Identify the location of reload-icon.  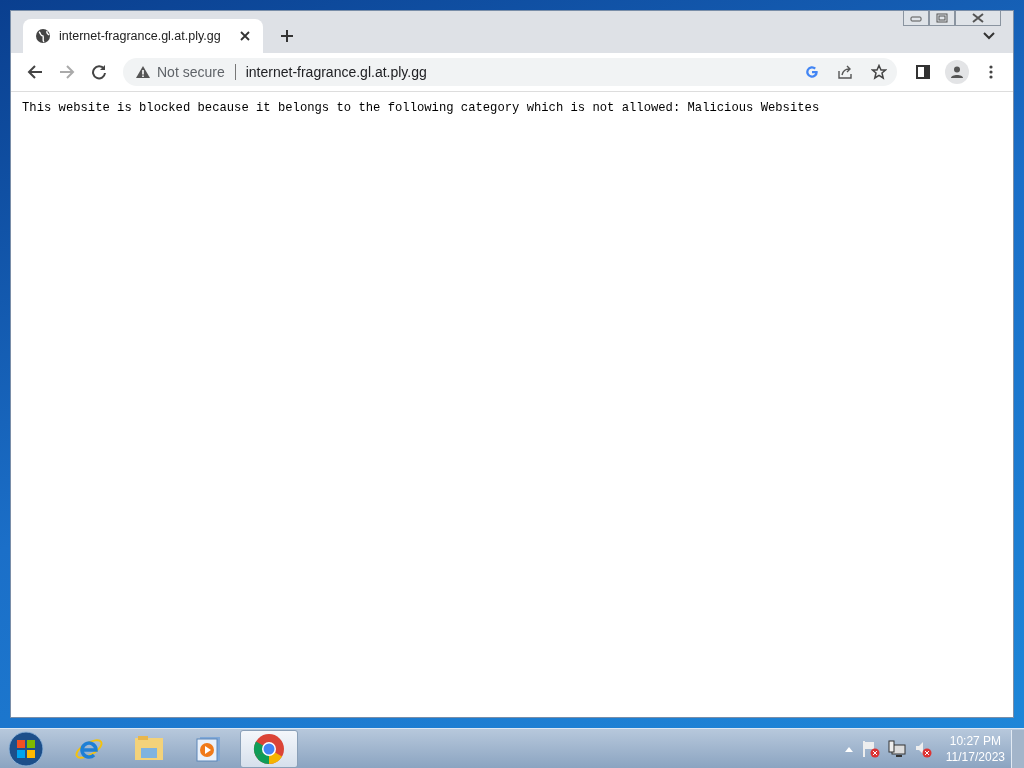
(99, 72).